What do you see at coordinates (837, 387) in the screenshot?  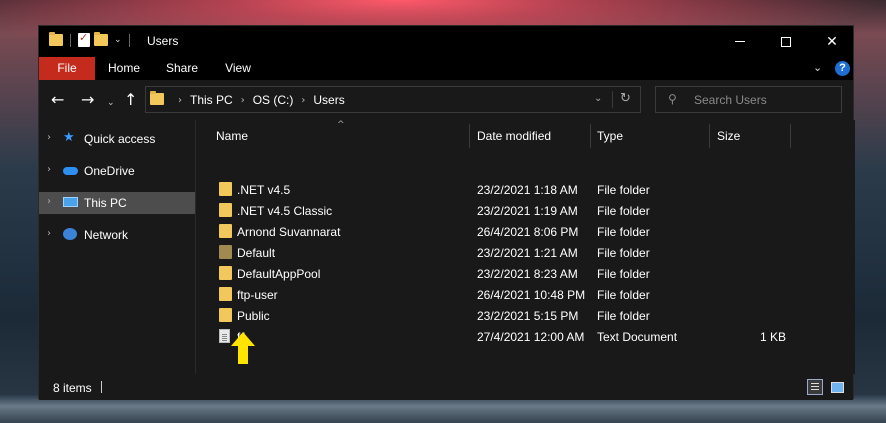 I see `large-icons-view-icon` at bounding box center [837, 387].